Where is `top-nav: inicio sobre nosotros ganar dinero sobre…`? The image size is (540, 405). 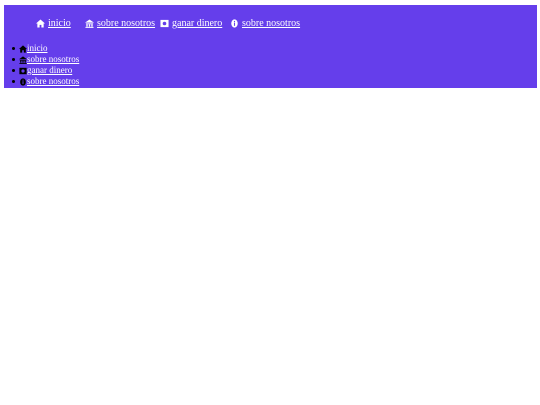
top-nav: inicio sobre nosotros ganar dinero sobre… is located at coordinates (270, 23).